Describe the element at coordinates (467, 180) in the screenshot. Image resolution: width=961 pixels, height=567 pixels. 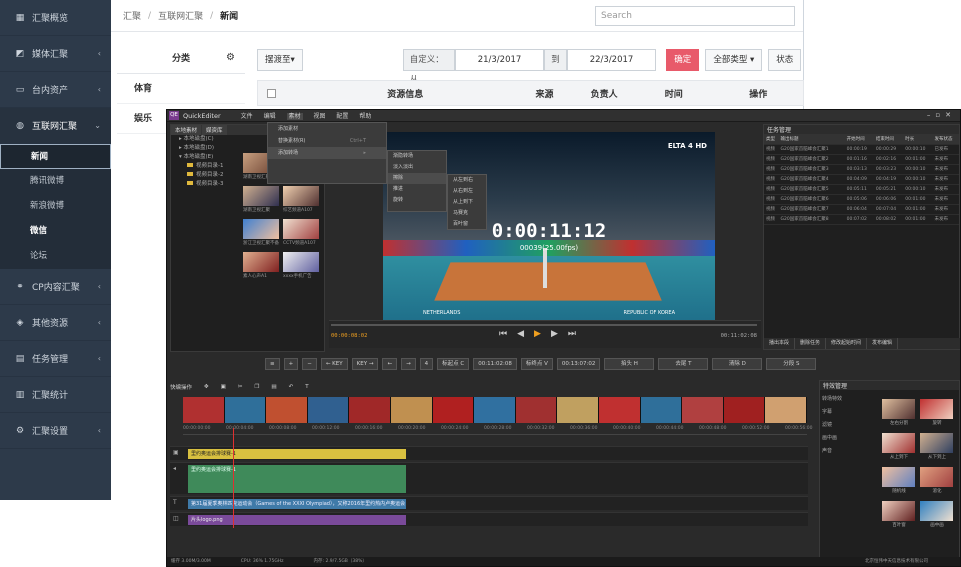
I see `menu-item: 从左到右` at that location.